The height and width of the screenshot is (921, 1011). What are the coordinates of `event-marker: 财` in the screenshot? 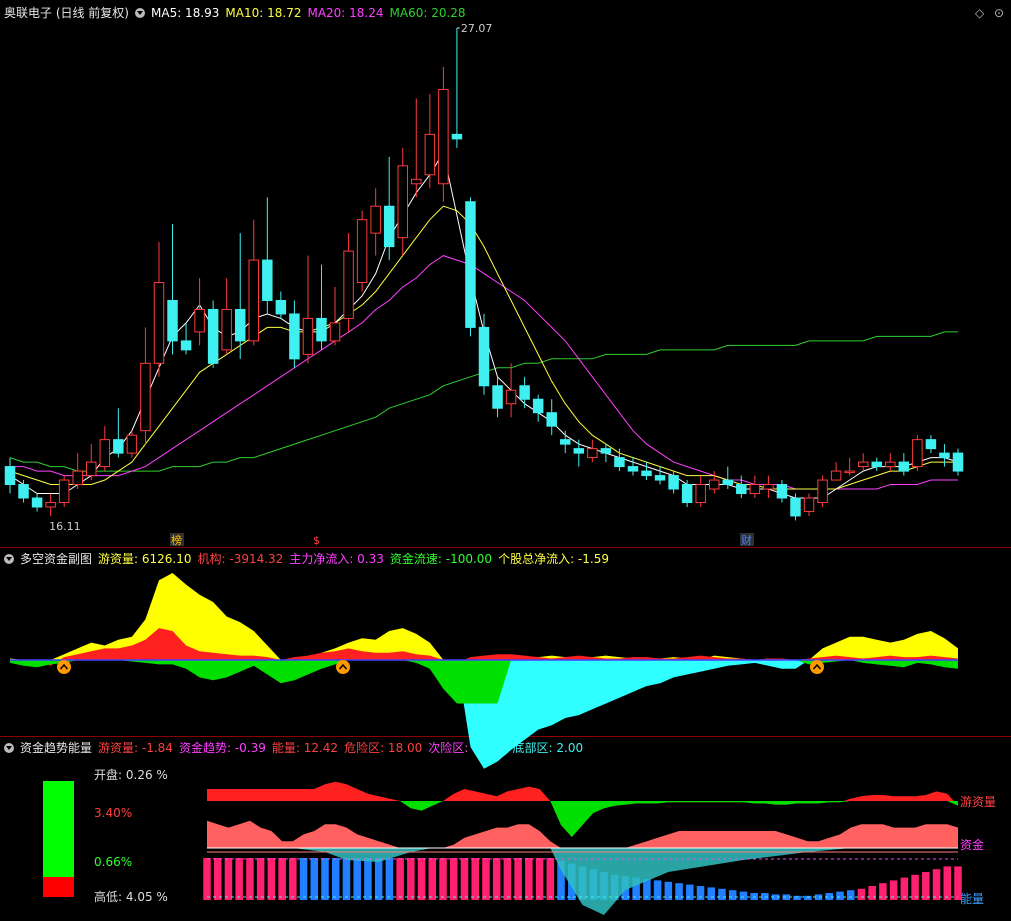 It's located at (746, 540).